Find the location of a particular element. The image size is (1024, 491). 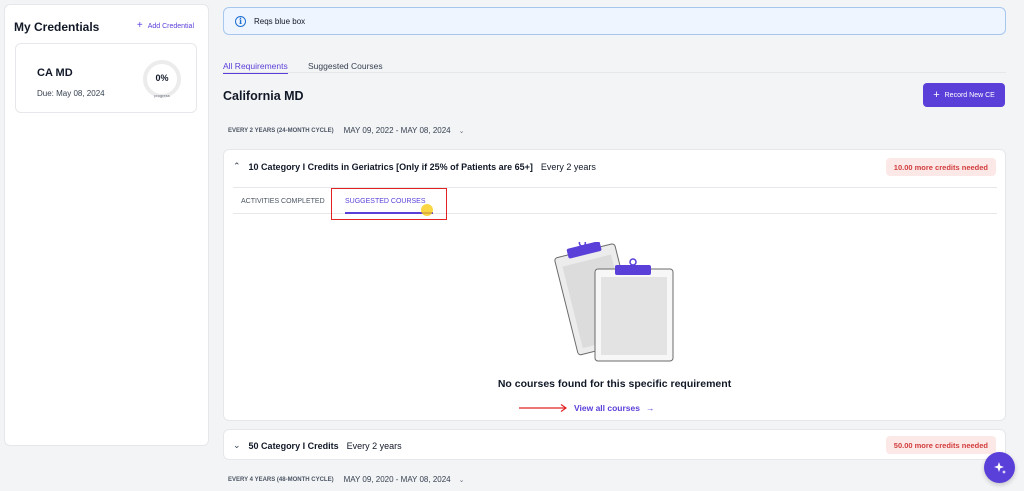

requirement-title: 50 Category I Credits is located at coordinates (293, 445).